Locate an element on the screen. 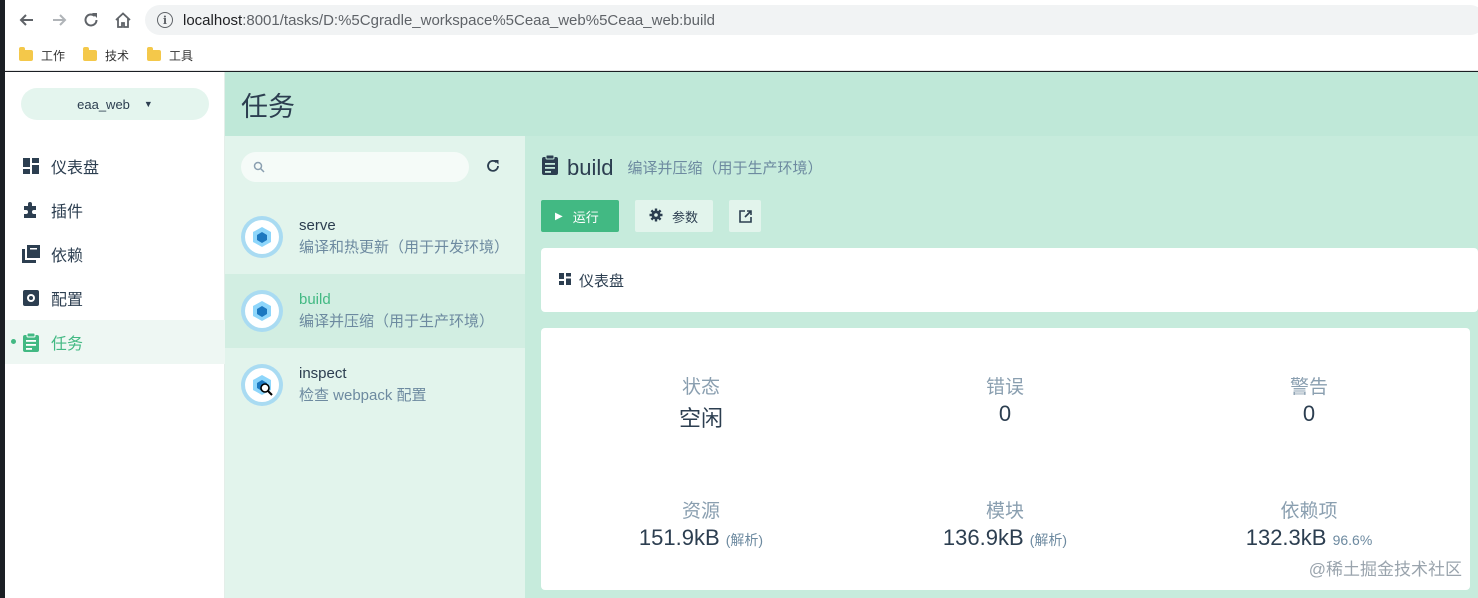 The image size is (1478, 598). task-description: 编译和热更新（用于开发环境） is located at coordinates (404, 247).